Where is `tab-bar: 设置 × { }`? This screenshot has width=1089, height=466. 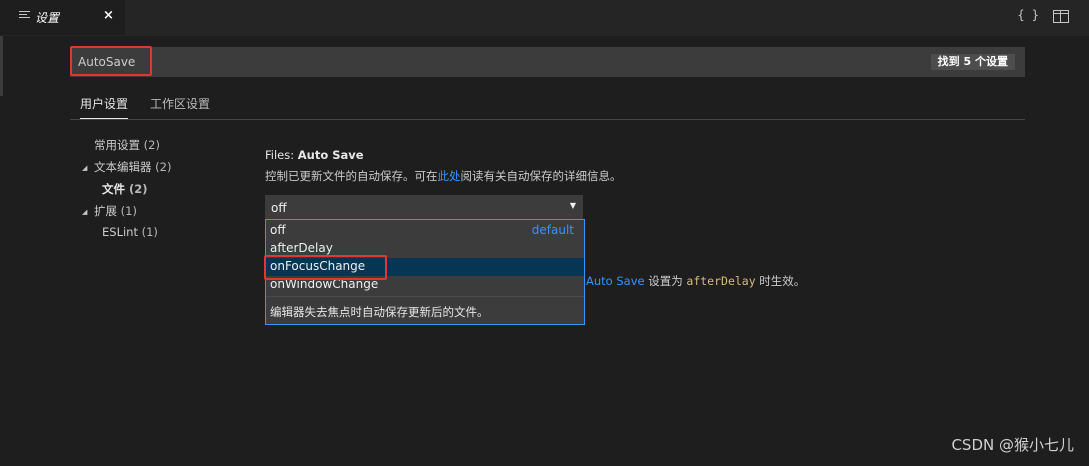
tab-bar: 设置 × { } is located at coordinates (544, 18).